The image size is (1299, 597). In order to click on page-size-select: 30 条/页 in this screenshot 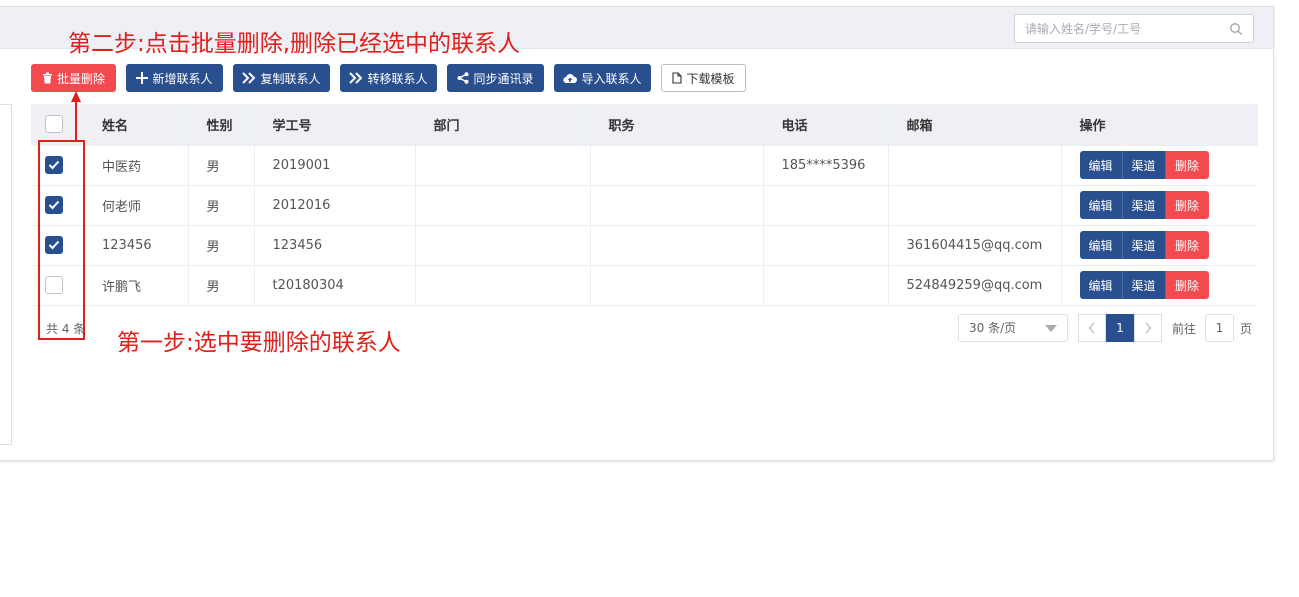, I will do `click(1013, 328)`.